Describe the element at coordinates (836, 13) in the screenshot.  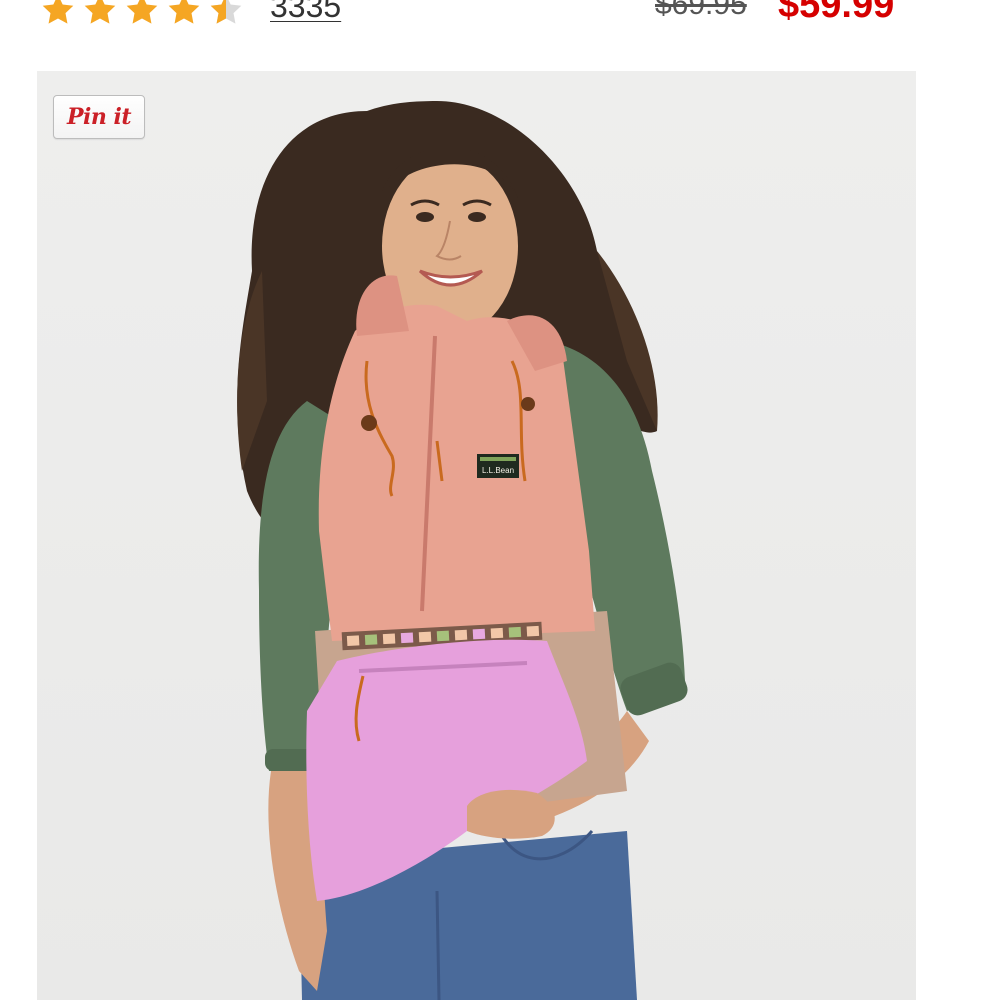
I see `sale-price: $59.99` at that location.